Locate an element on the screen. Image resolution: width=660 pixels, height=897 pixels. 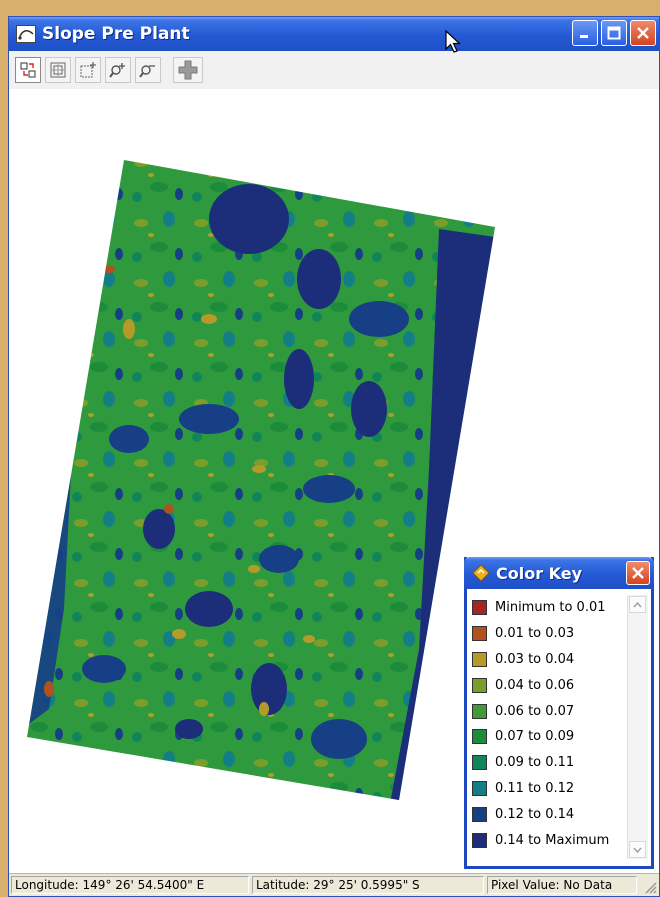
add-layer-button is located at coordinates (188, 70).